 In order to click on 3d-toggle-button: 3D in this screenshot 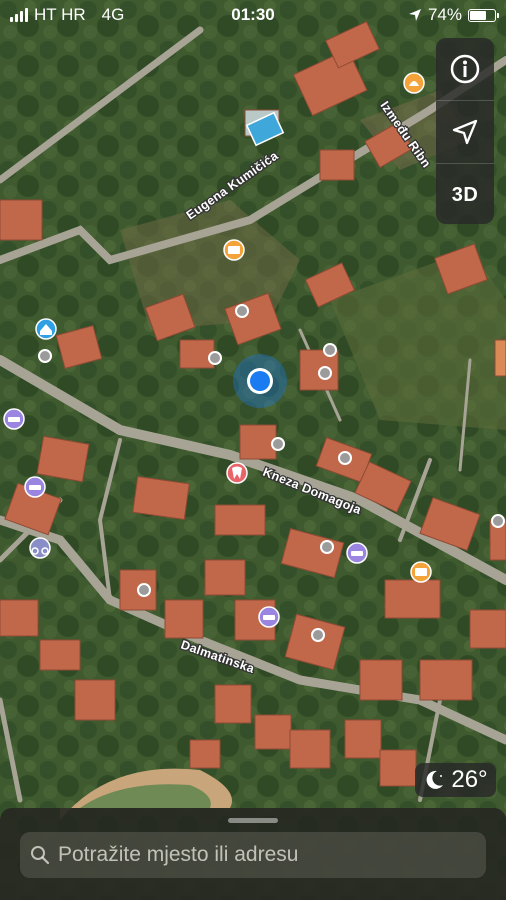, I will do `click(465, 193)`.